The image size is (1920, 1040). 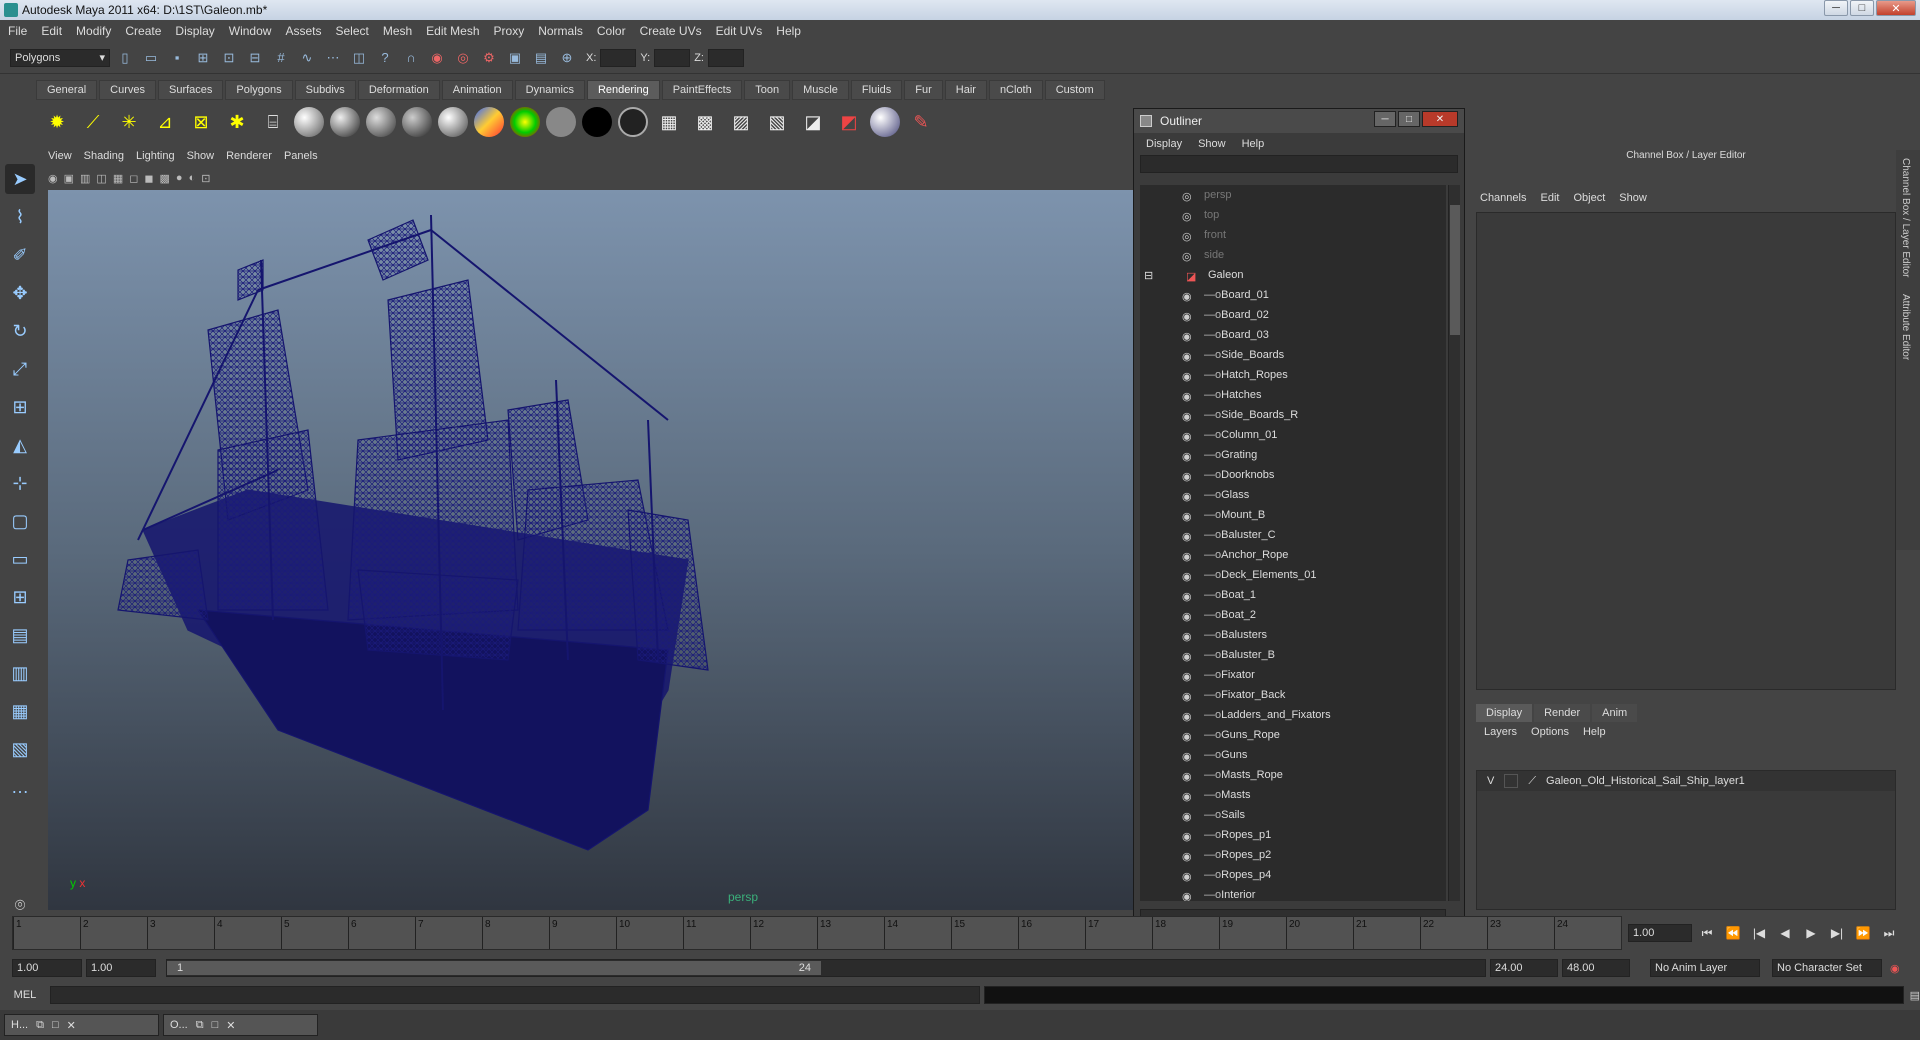 What do you see at coordinates (1550, 732) in the screenshot?
I see `layer-menu-options: Options` at bounding box center [1550, 732].